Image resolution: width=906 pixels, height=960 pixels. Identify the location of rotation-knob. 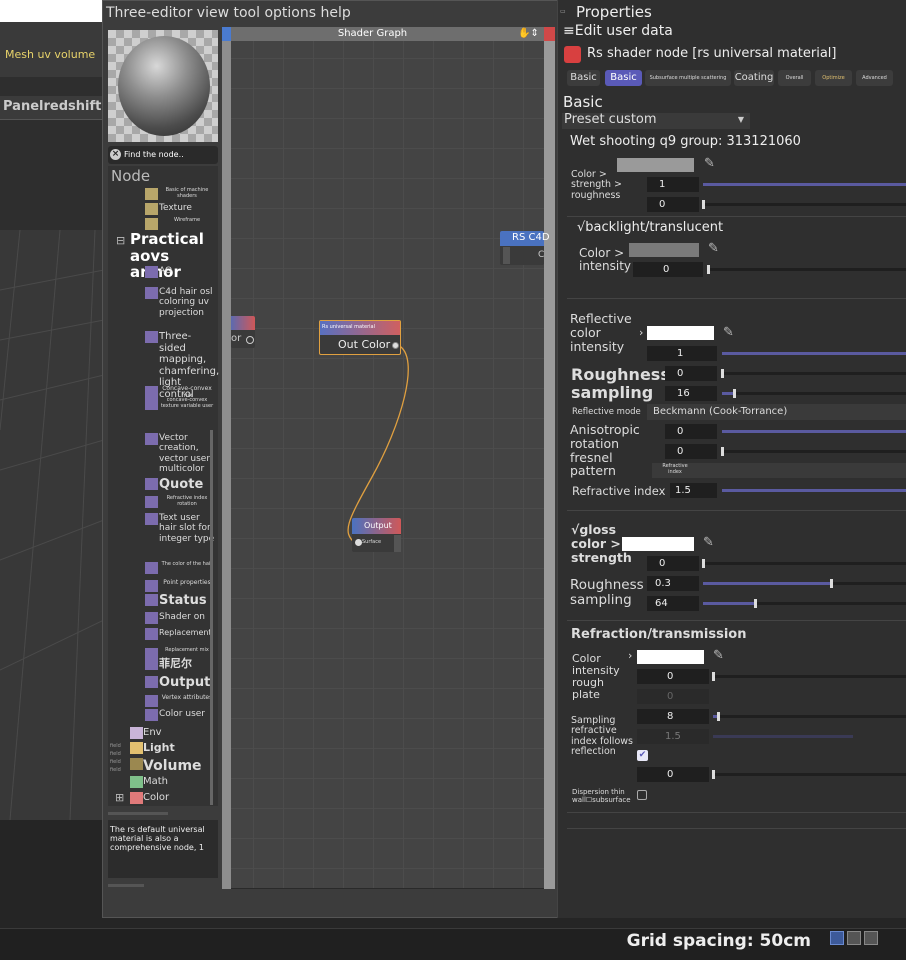
(722, 451).